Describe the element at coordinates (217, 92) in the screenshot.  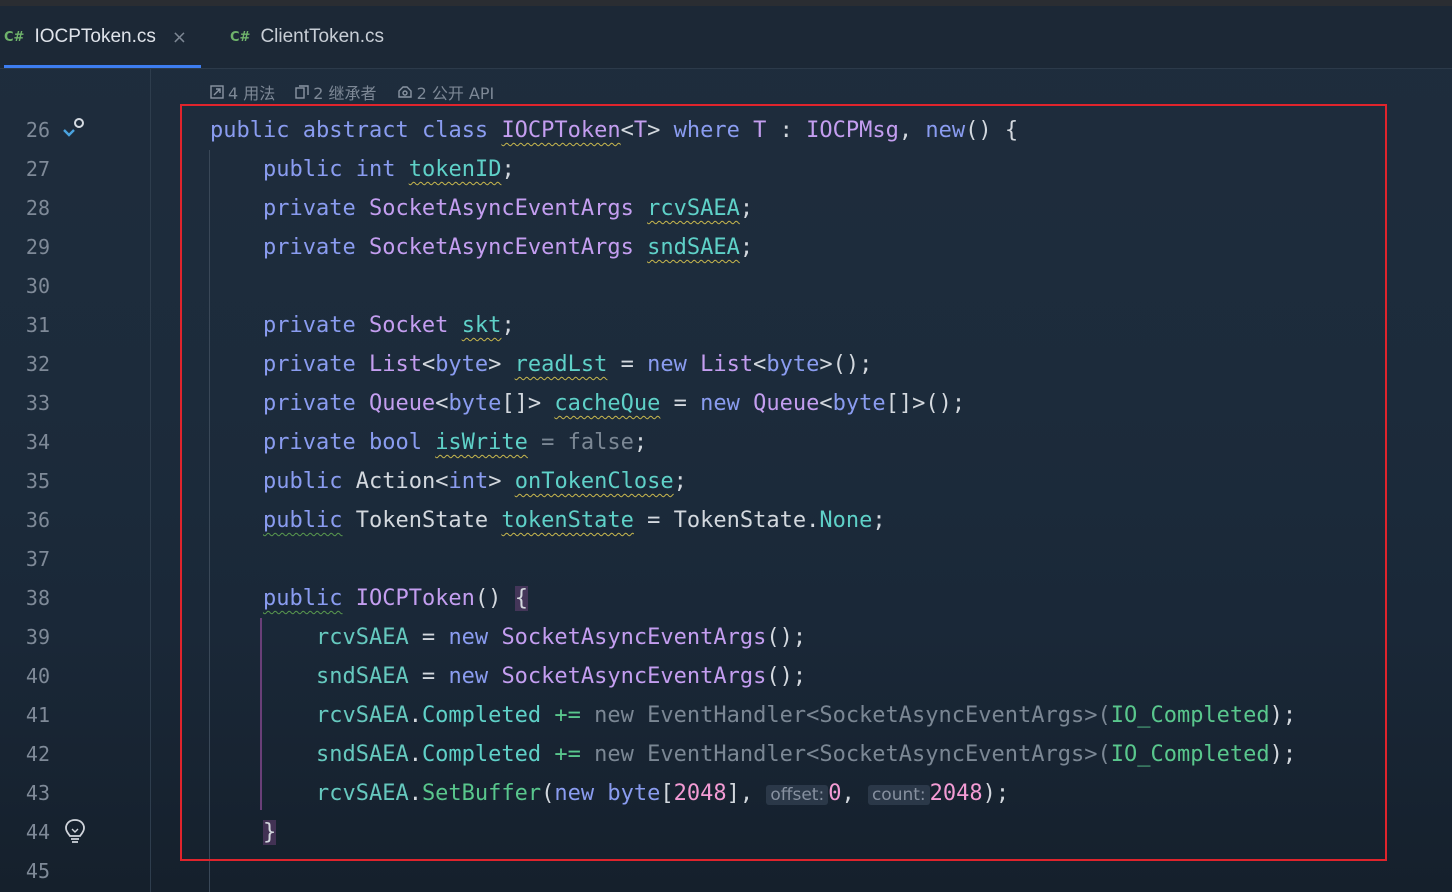
I see `usages-icon` at that location.